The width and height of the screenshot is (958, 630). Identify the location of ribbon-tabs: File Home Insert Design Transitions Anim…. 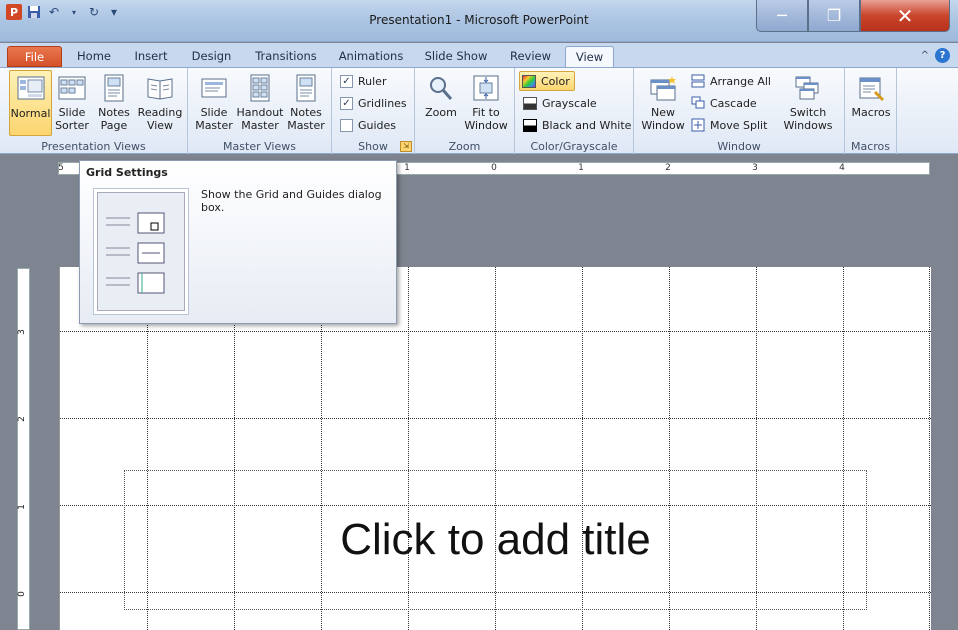
(479, 55).